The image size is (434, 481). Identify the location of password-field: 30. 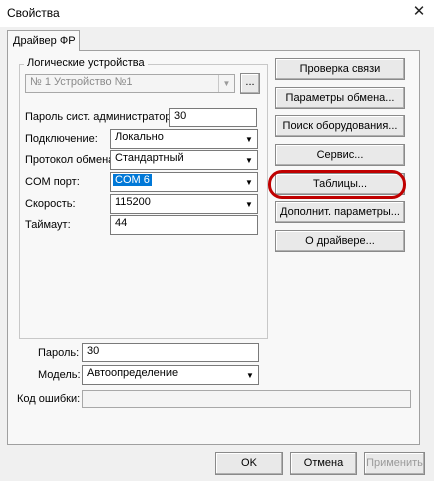
(170, 352).